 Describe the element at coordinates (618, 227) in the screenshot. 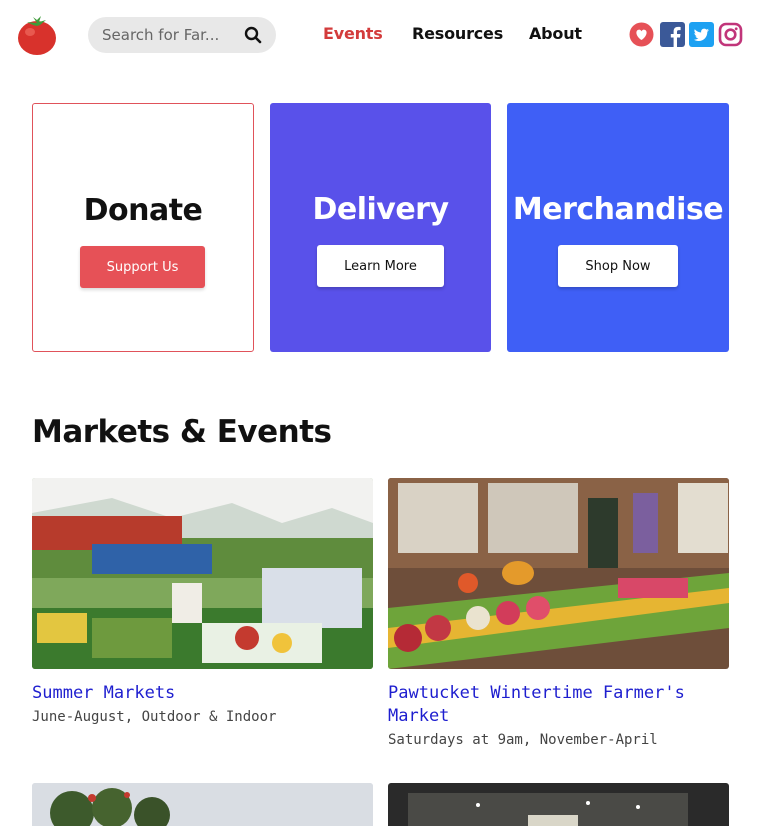

I see `merchandise-card: Merchandise Shop Now` at that location.